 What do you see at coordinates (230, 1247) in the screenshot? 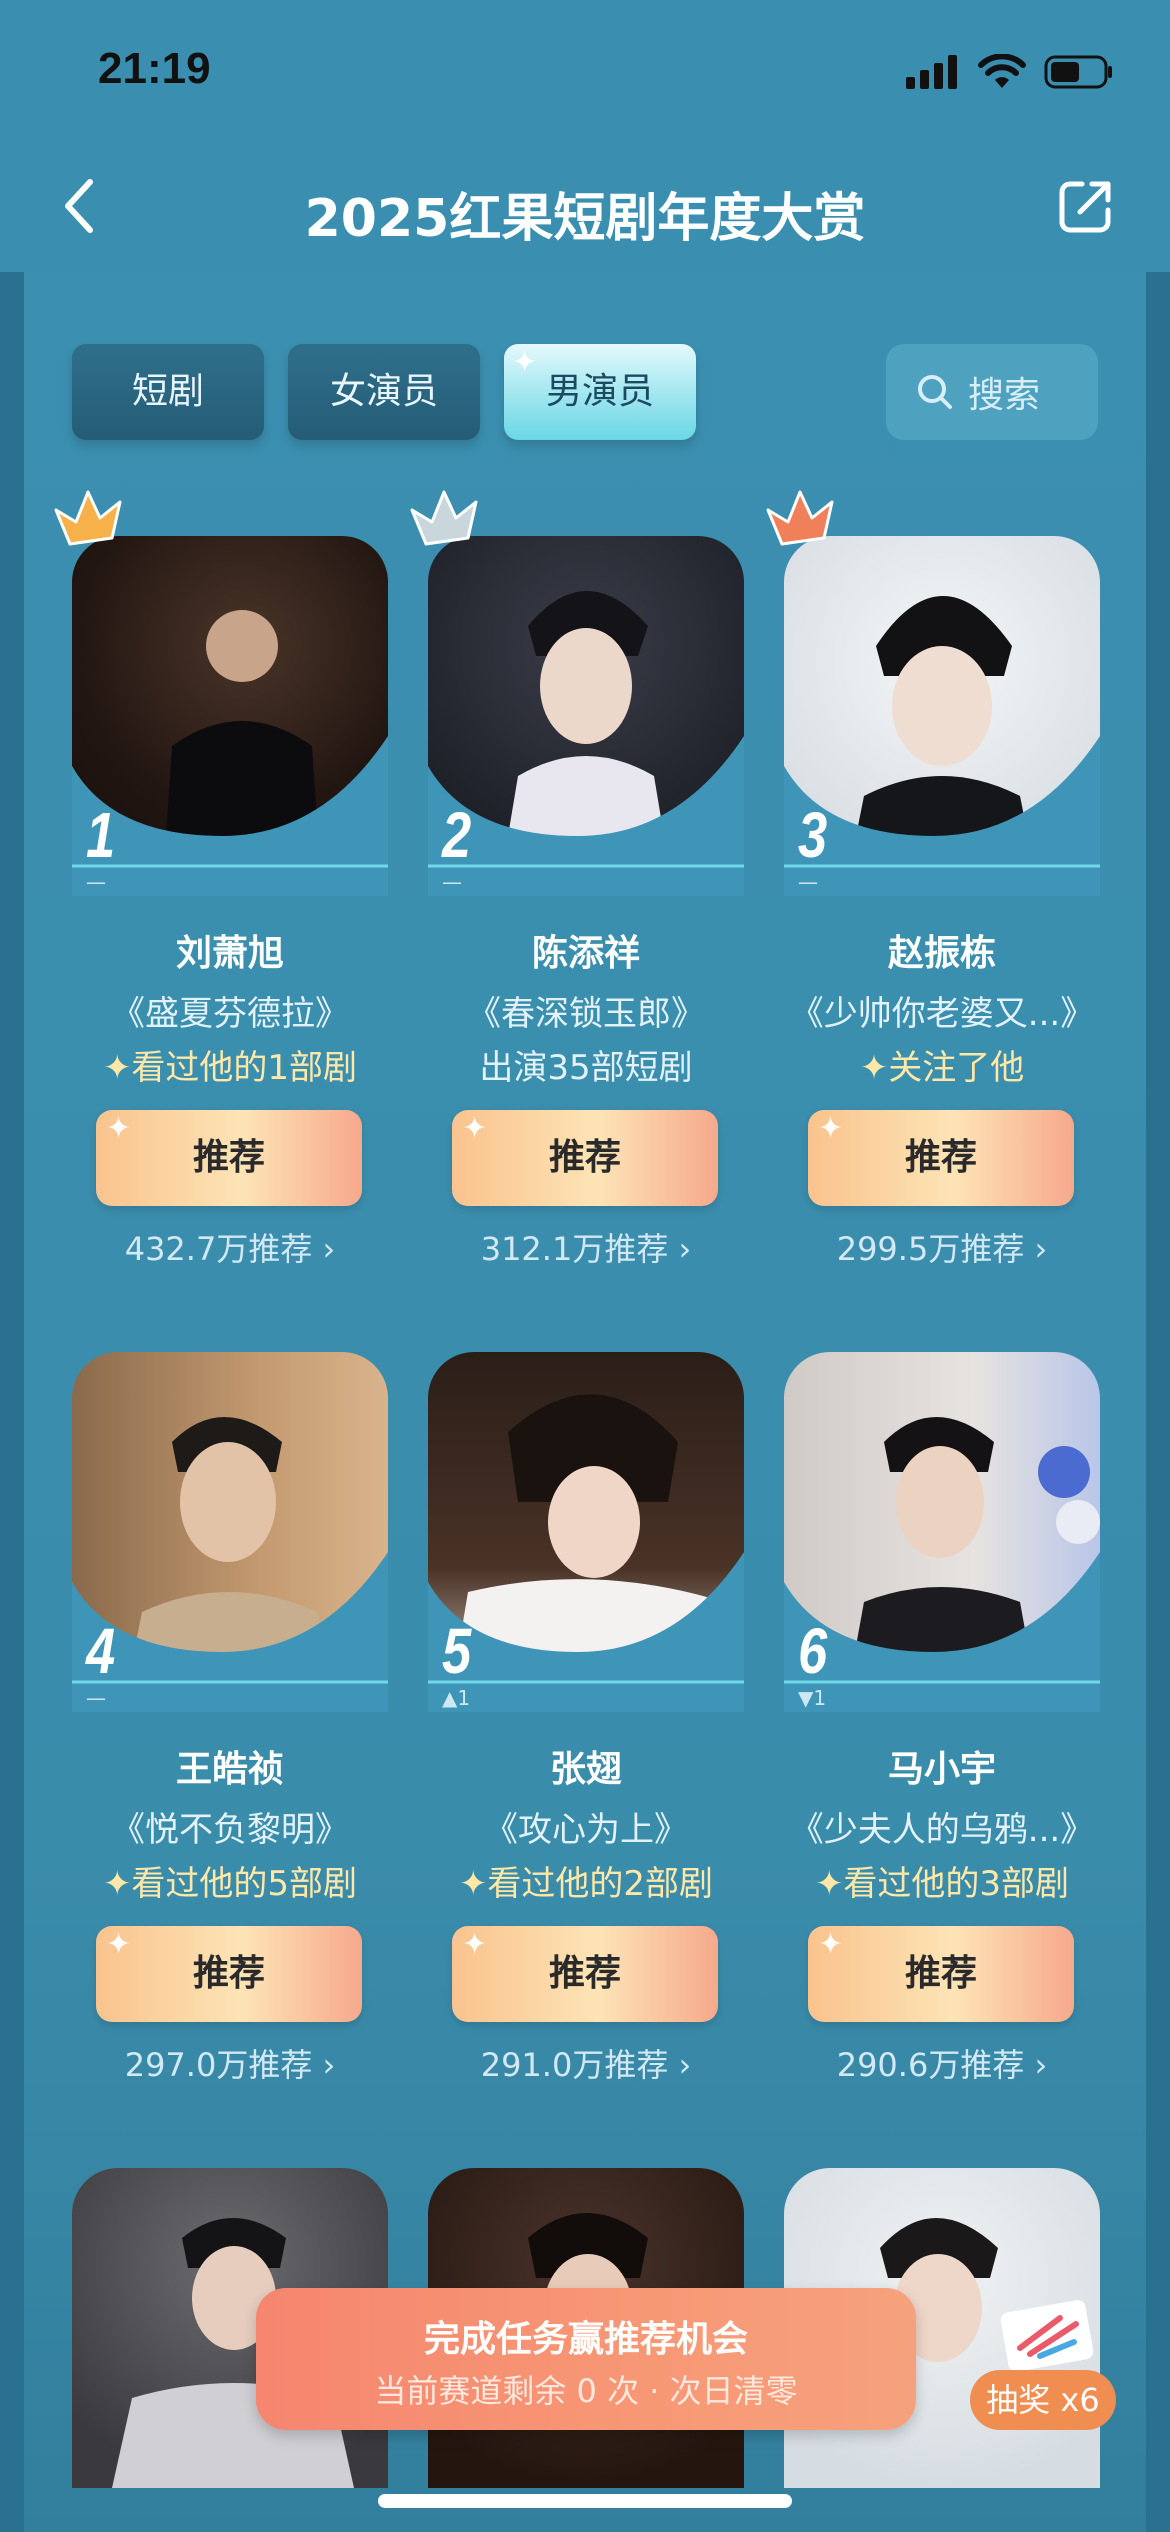
I see `vote-count-link: 432.7万推荐 ›` at bounding box center [230, 1247].